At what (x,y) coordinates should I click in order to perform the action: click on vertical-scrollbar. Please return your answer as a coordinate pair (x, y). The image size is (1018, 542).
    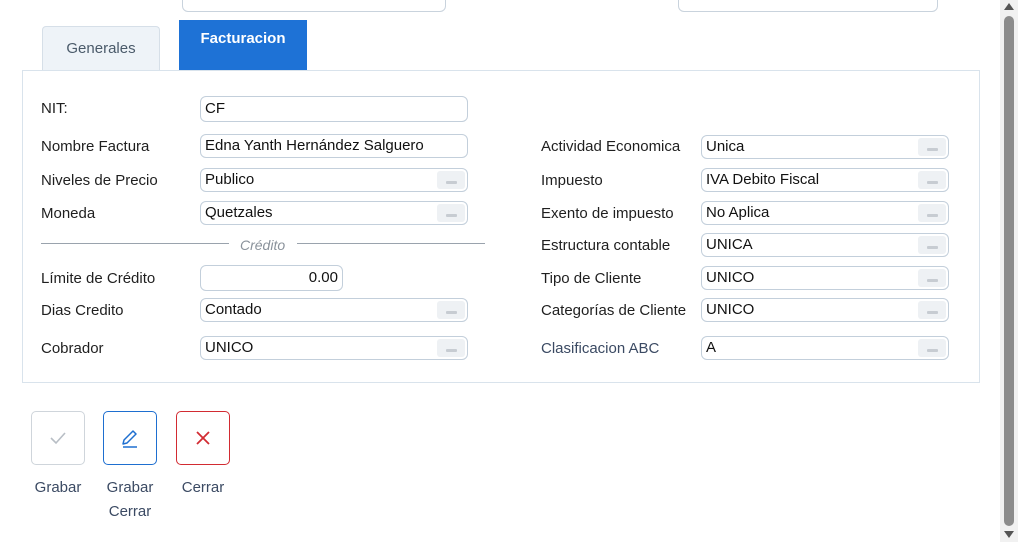
    Looking at the image, I should click on (1009, 271).